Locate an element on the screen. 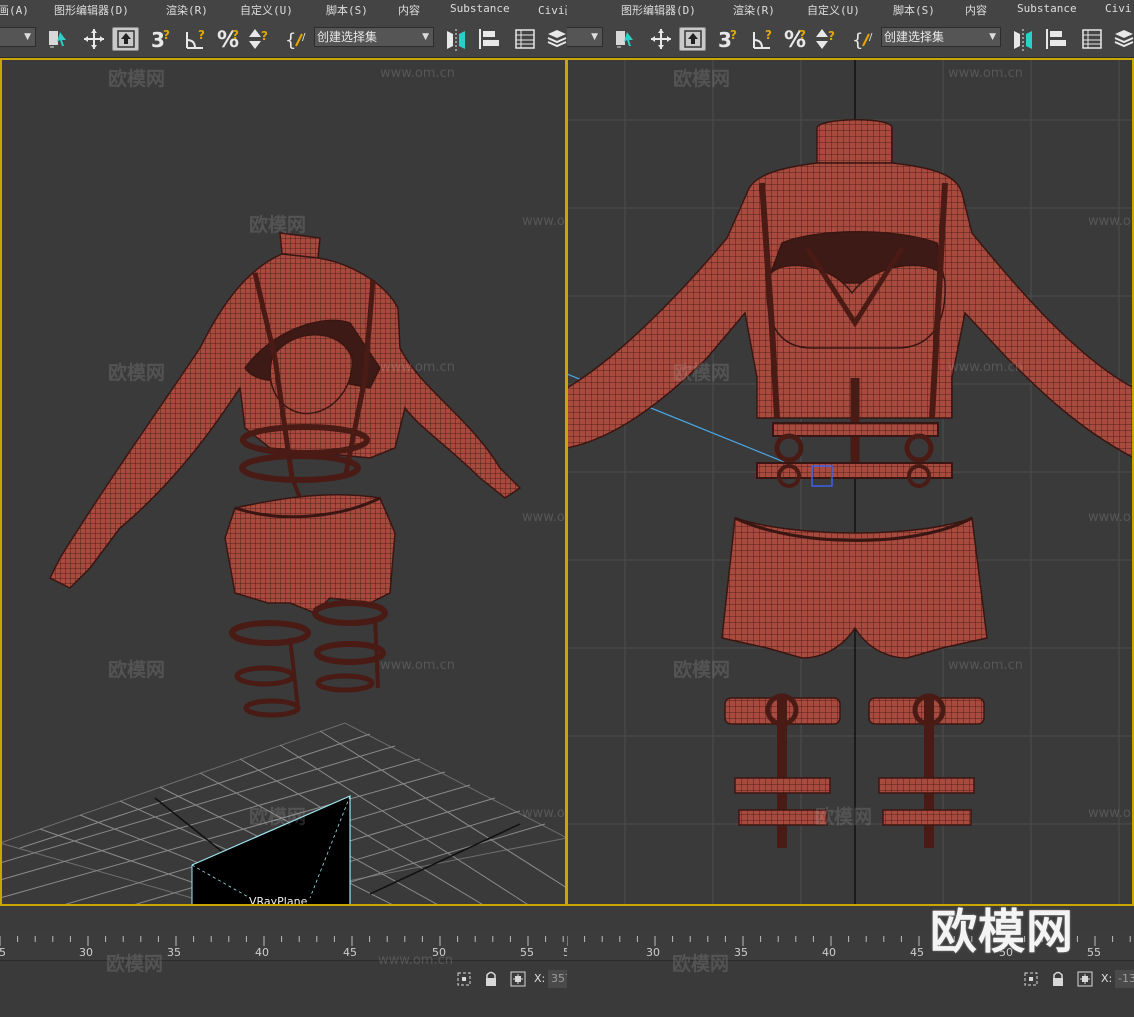  menu-item-civil: Civi is located at coordinates (1118, 8).